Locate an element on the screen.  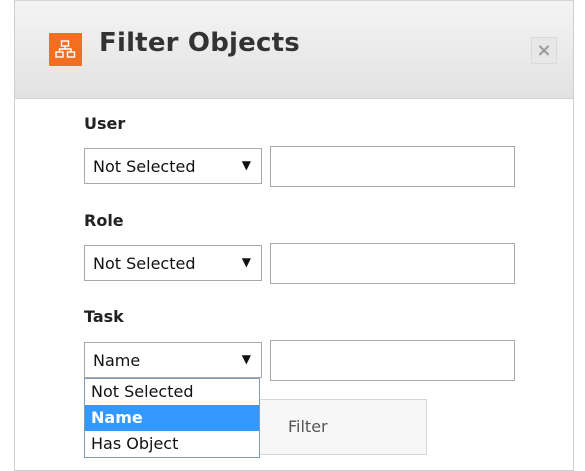
dialog-title: Filter Objects is located at coordinates (199, 43).